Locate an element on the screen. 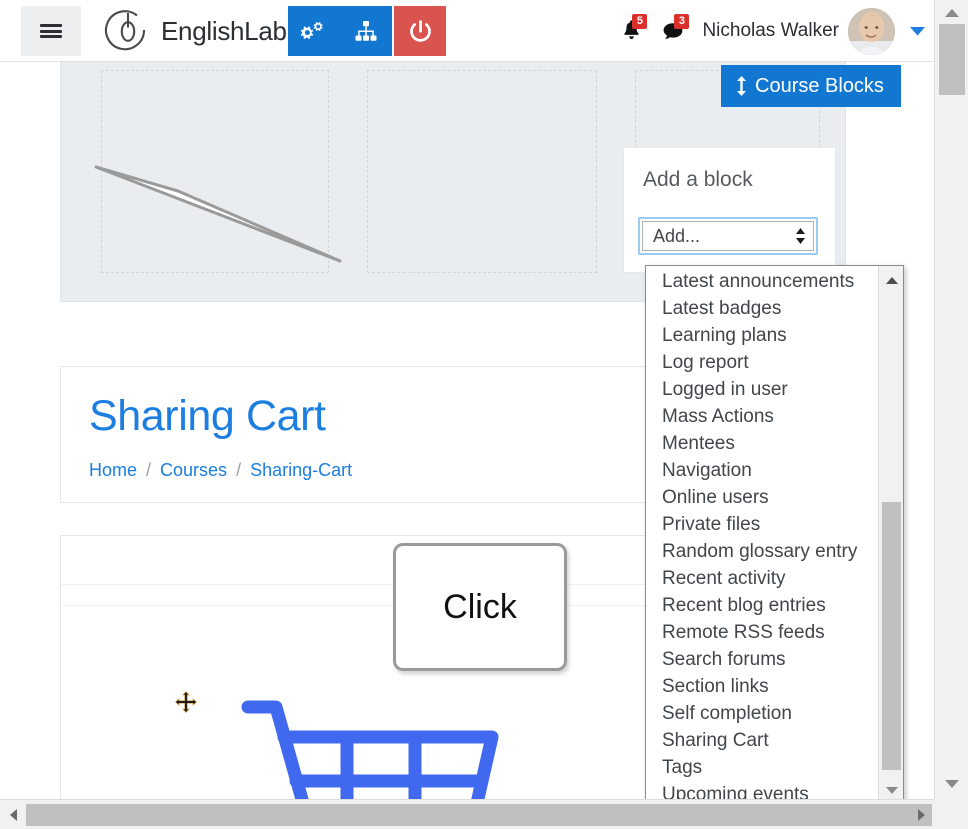 The height and width of the screenshot is (829, 968). scroll-down-button is located at coordinates (951, 784).